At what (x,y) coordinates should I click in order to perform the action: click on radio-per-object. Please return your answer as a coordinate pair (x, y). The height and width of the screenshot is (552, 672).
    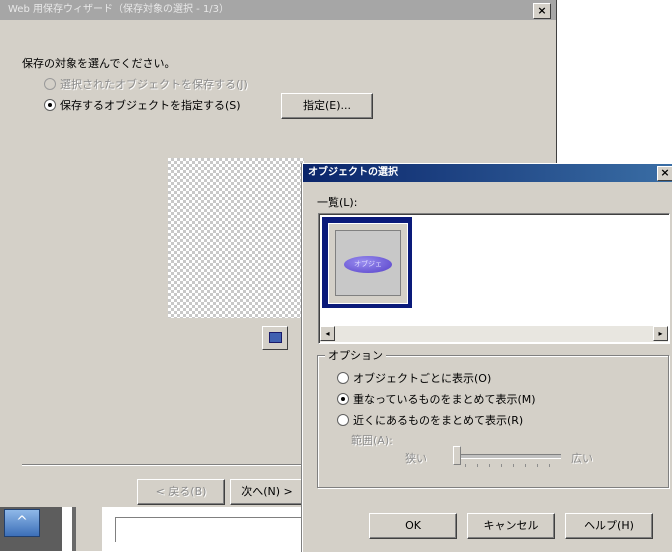
    Looking at the image, I should click on (343, 378).